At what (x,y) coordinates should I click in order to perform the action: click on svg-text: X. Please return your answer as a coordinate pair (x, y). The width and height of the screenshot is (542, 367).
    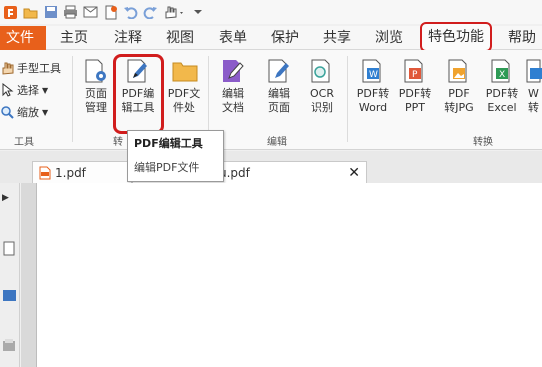
    Looking at the image, I should click on (502, 75).